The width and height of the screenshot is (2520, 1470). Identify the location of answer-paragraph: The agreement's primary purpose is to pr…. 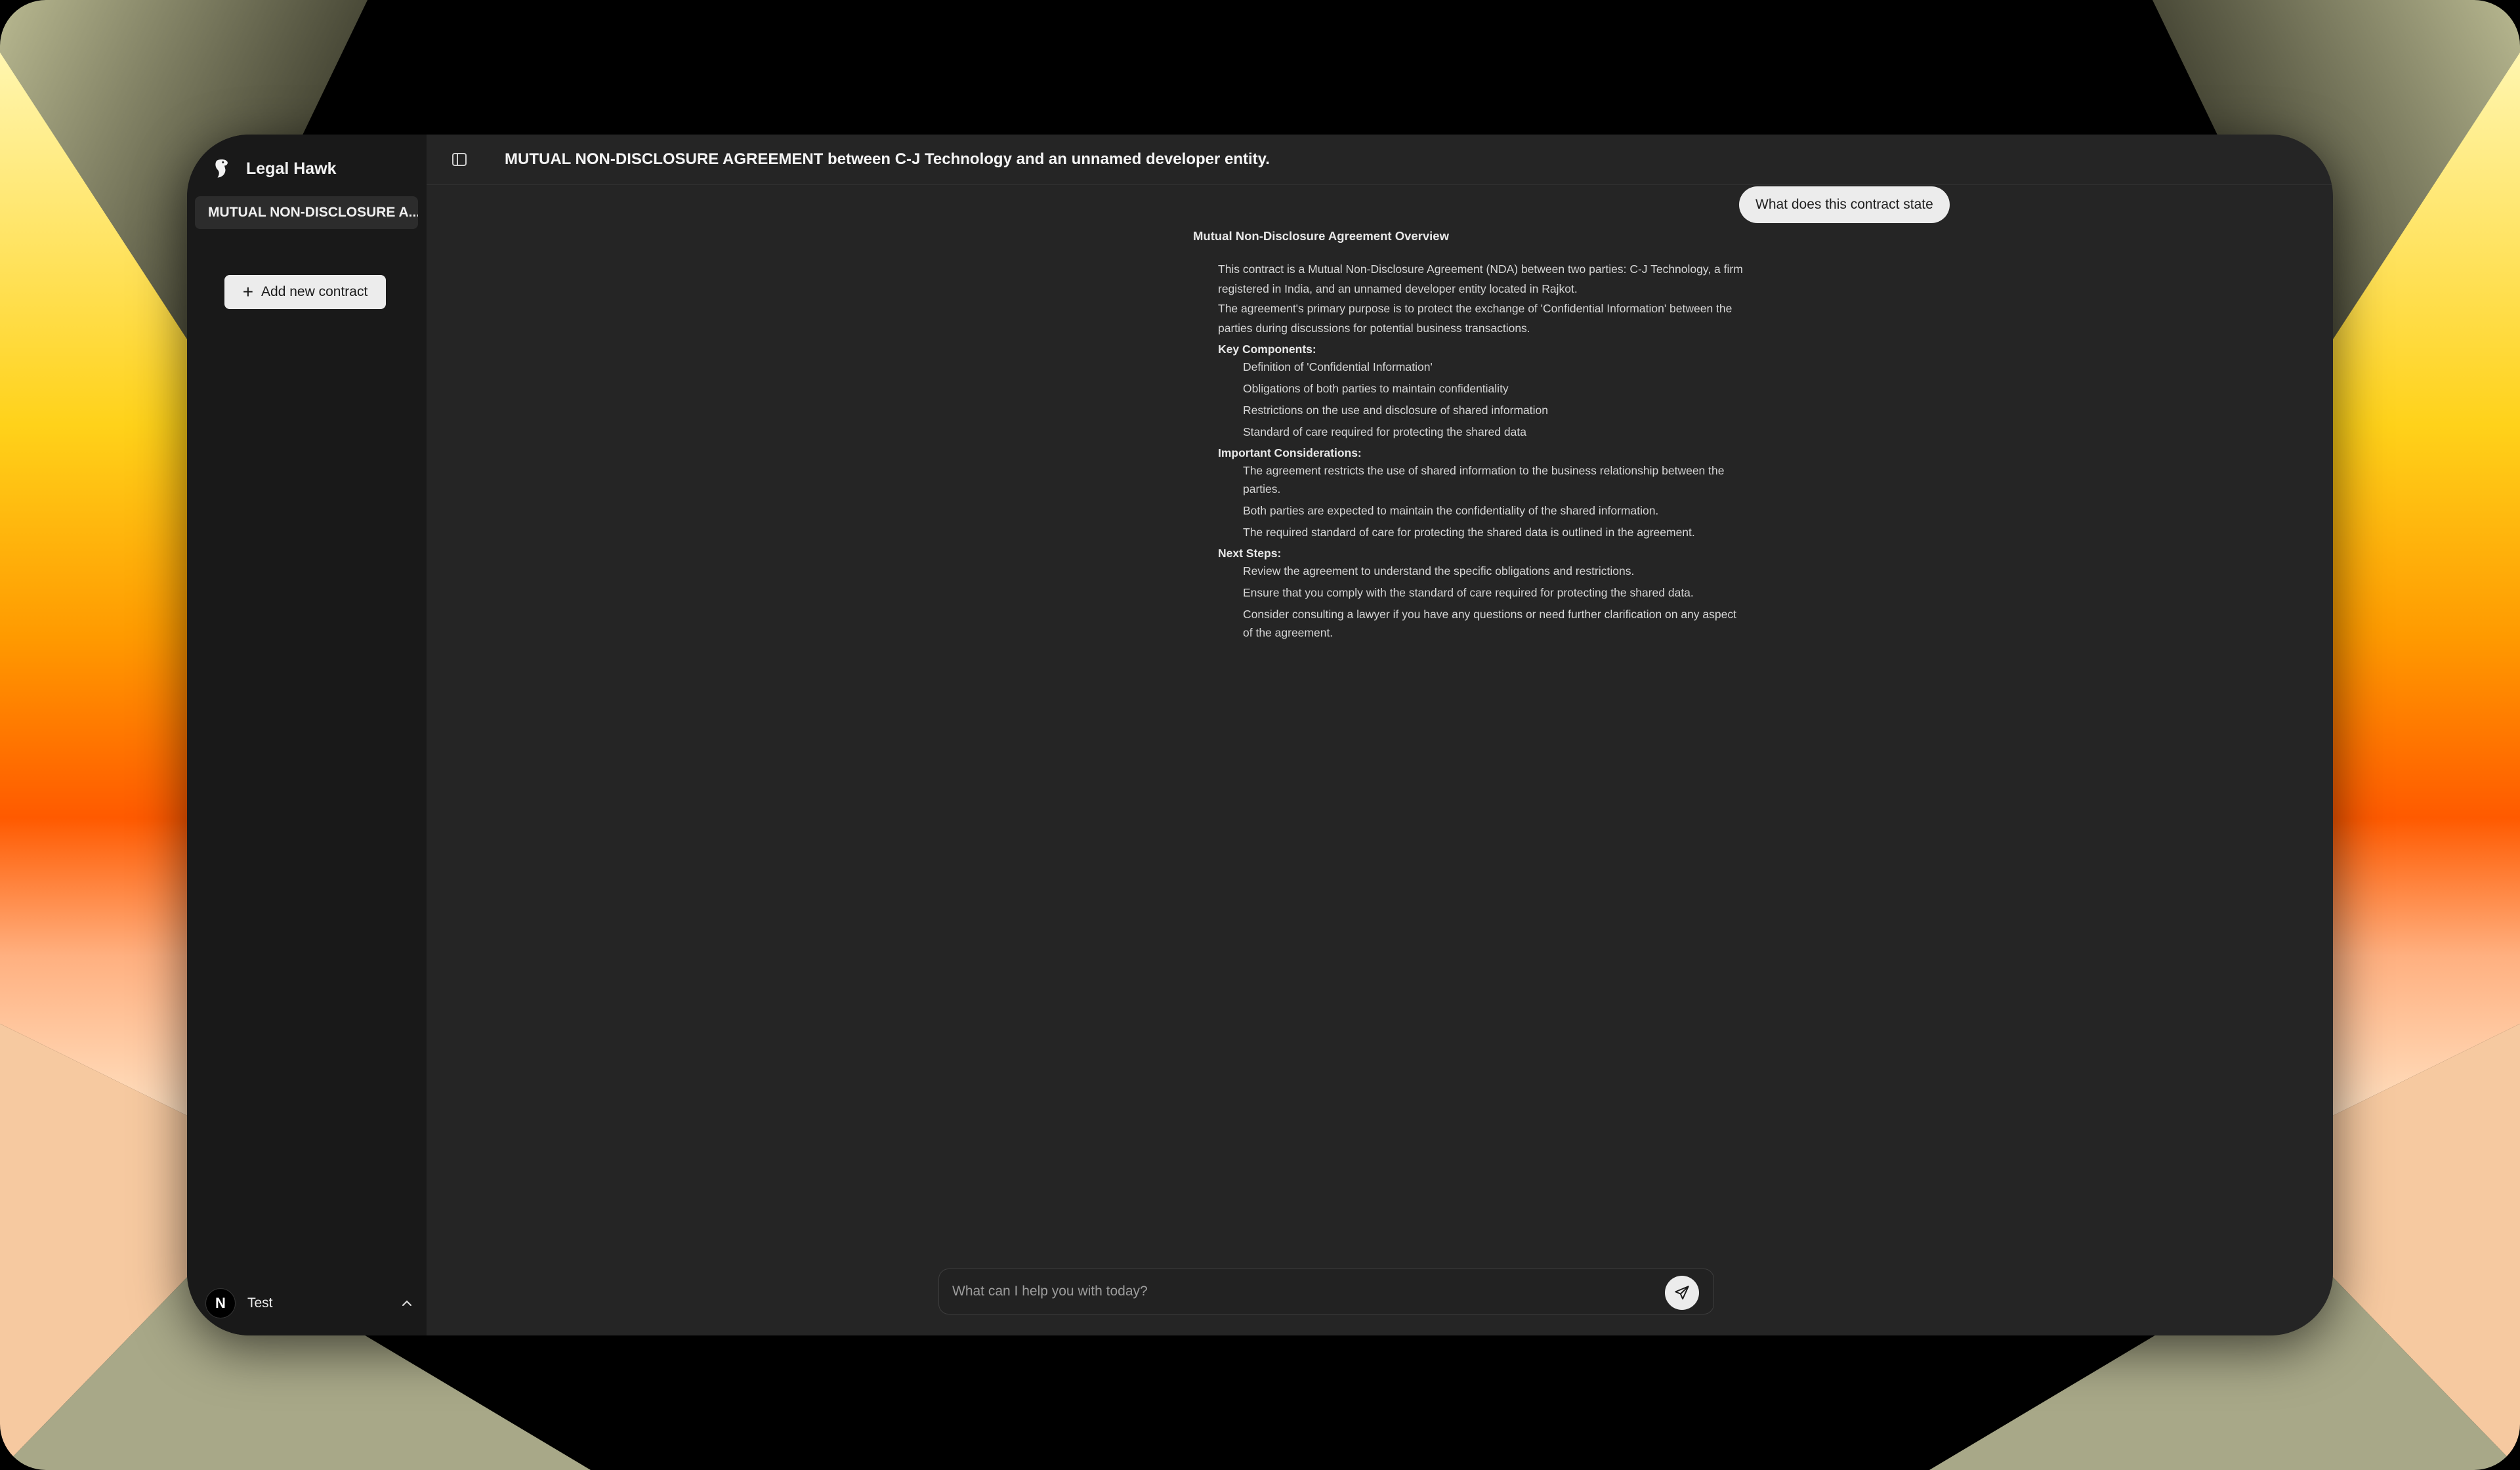
(1475, 318).